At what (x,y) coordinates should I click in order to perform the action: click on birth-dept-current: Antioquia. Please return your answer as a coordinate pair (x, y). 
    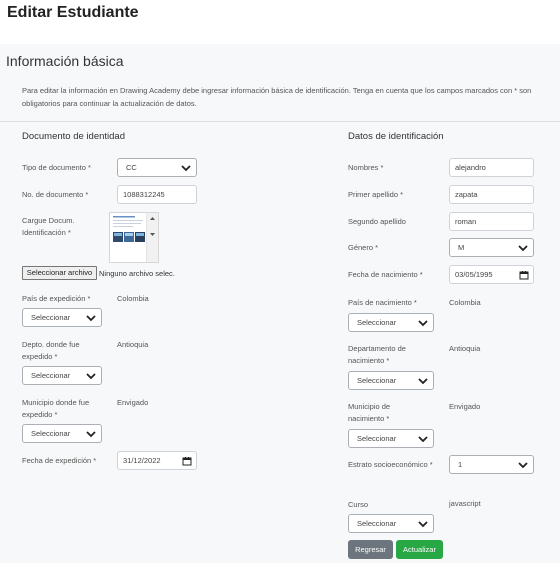
    Looking at the image, I should click on (465, 348).